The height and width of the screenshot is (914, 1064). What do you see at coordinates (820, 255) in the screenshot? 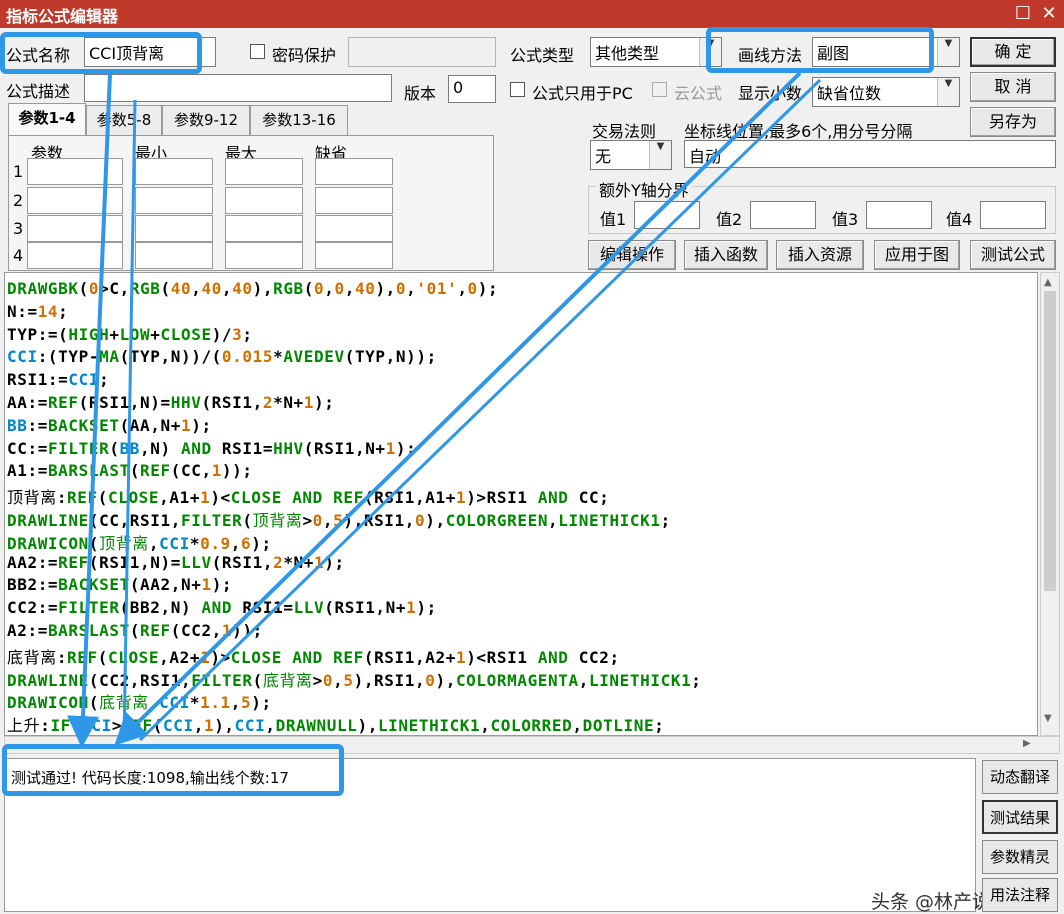
I see `insert-resource-button: 插入资源` at bounding box center [820, 255].